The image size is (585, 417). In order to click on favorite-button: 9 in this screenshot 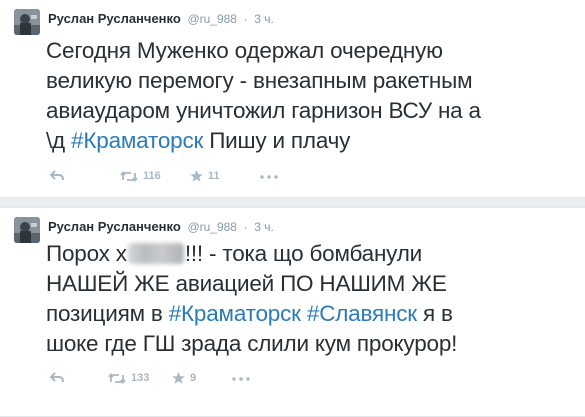, I will do `click(184, 378)`.